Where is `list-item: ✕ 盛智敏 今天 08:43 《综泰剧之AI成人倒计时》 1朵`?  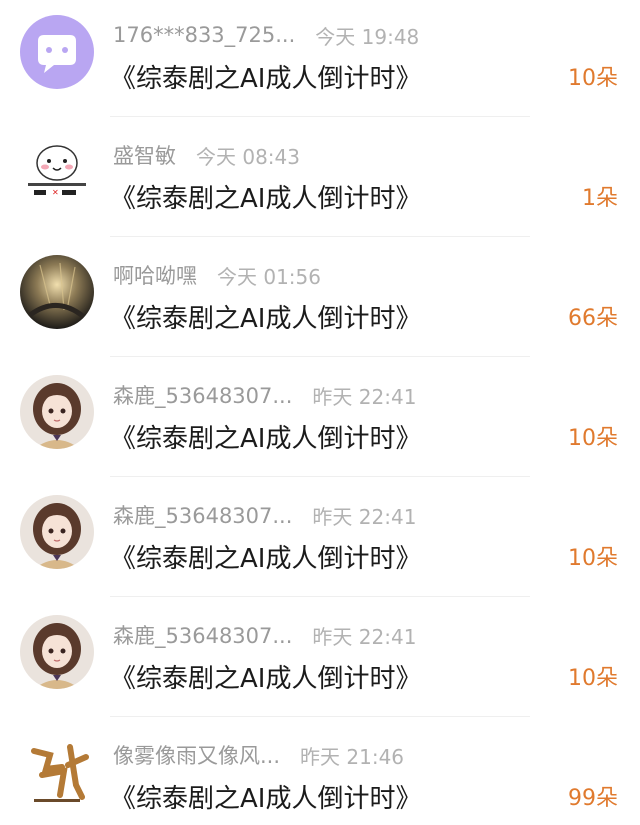
list-item: ✕ 盛智敏 今天 08:43 《综泰剧之AI成人倒计时》 1朵 is located at coordinates (320, 180).